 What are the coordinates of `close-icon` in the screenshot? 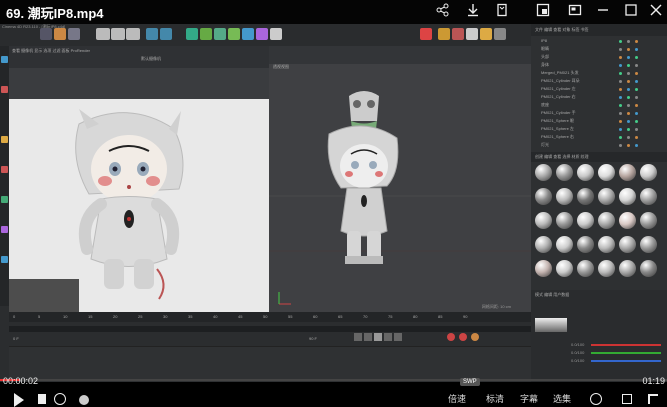 It's located at (656, 12).